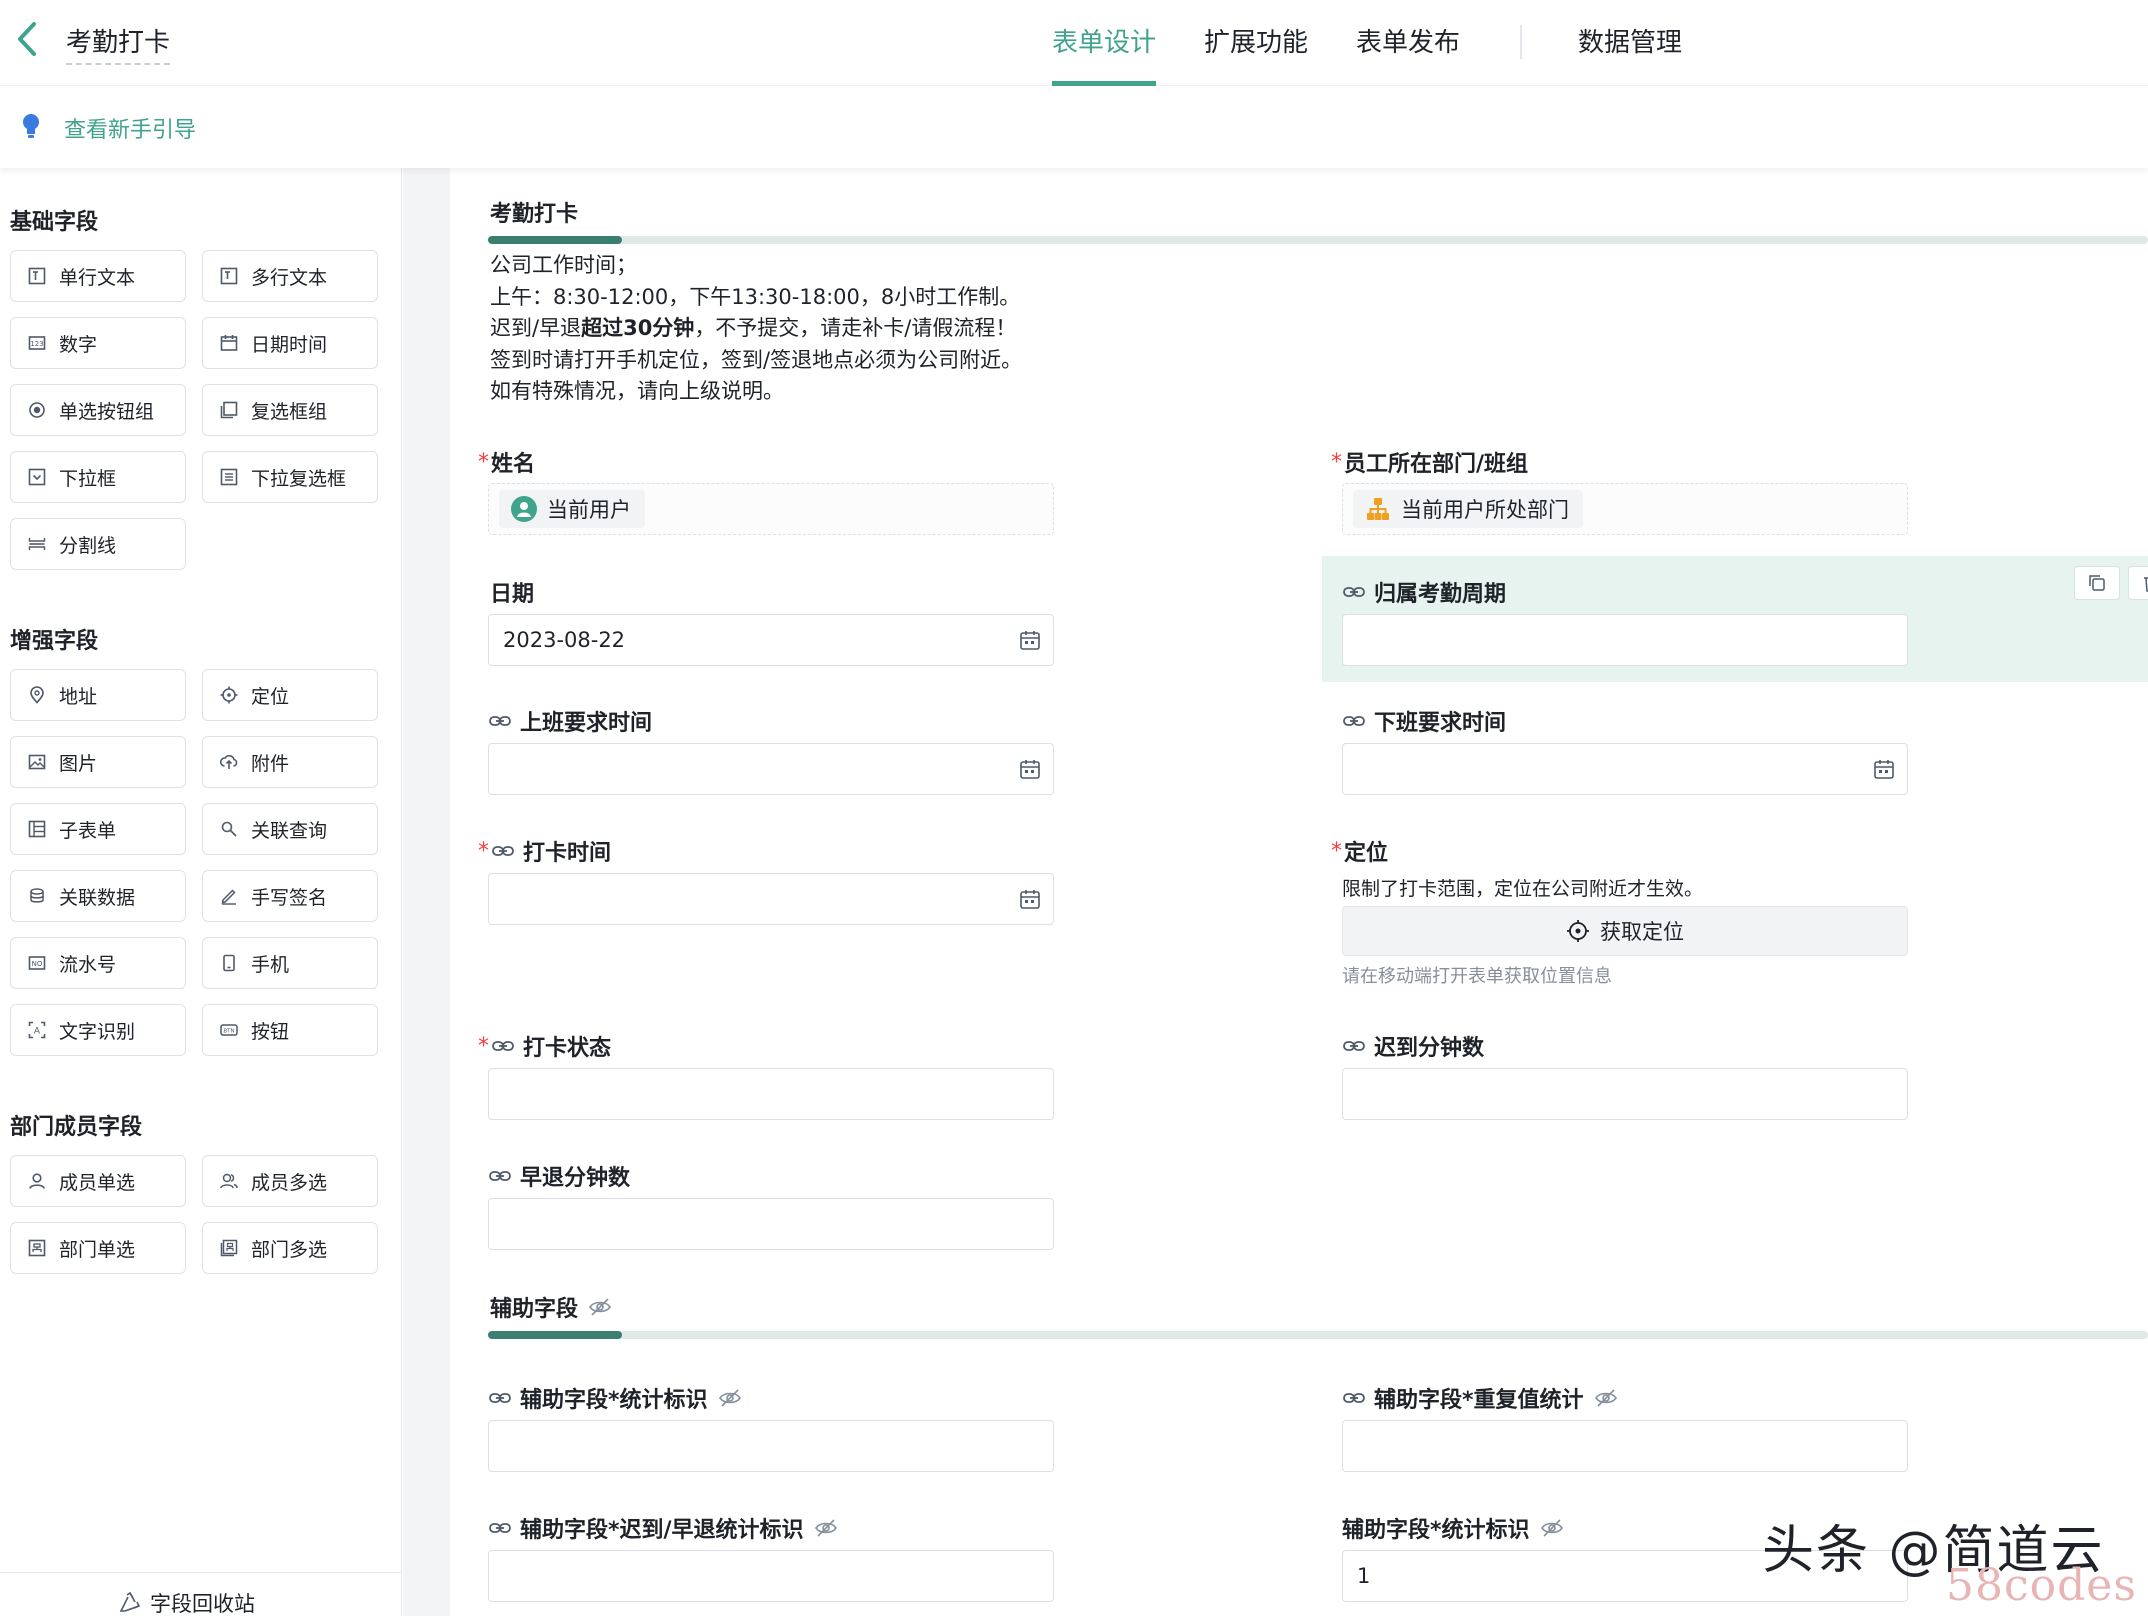 The width and height of the screenshot is (2148, 1616). Describe the element at coordinates (78, 763) in the screenshot. I see `field-label: 图片` at that location.